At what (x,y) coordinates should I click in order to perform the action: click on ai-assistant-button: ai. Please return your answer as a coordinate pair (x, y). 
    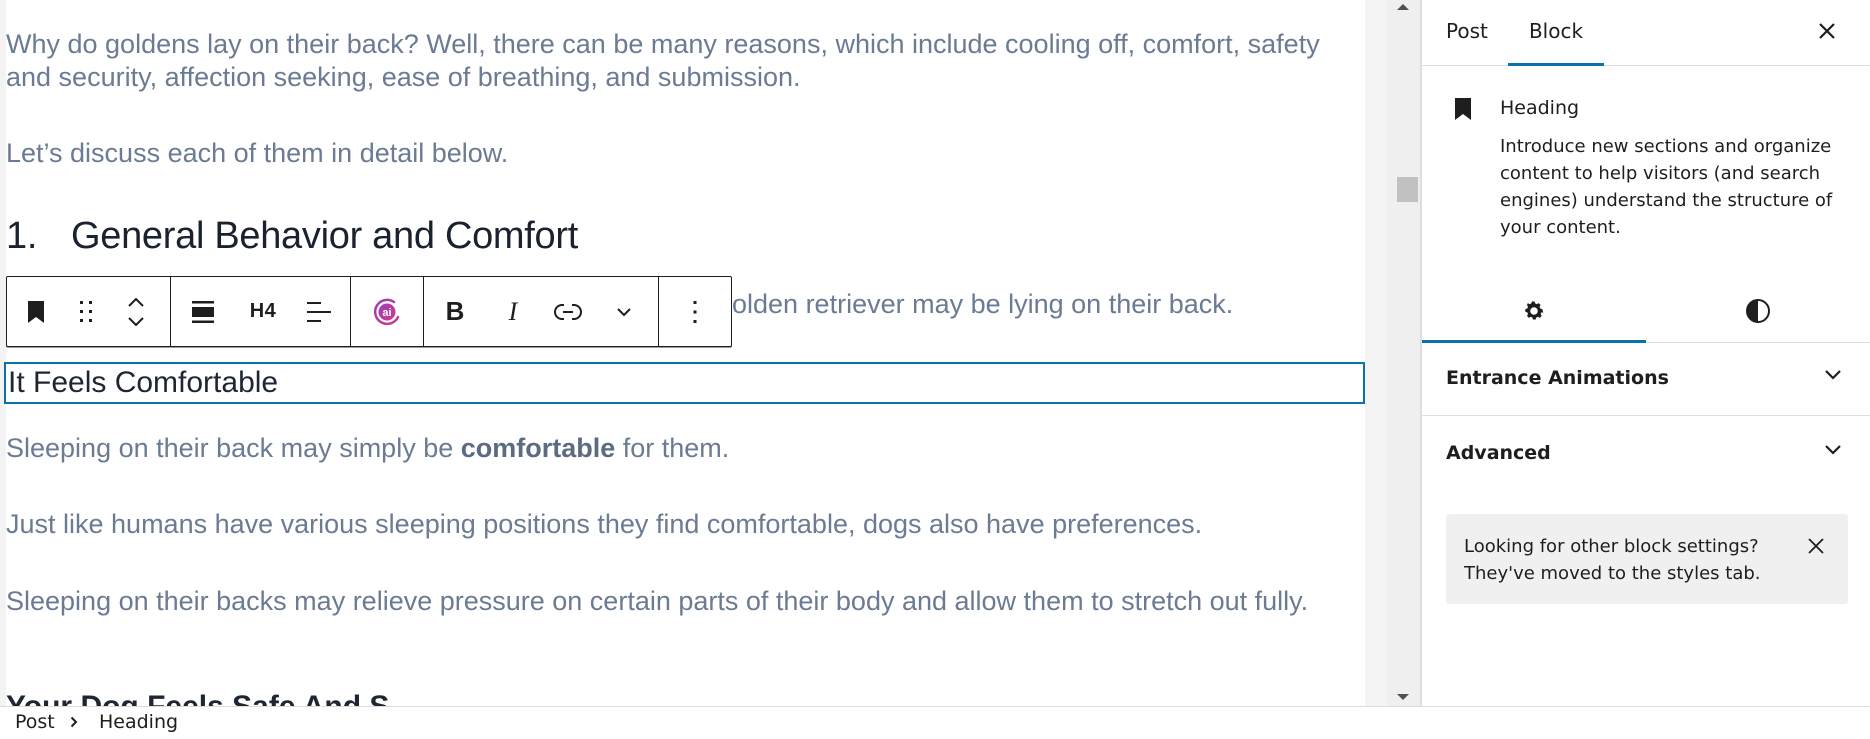
    Looking at the image, I should click on (387, 311).